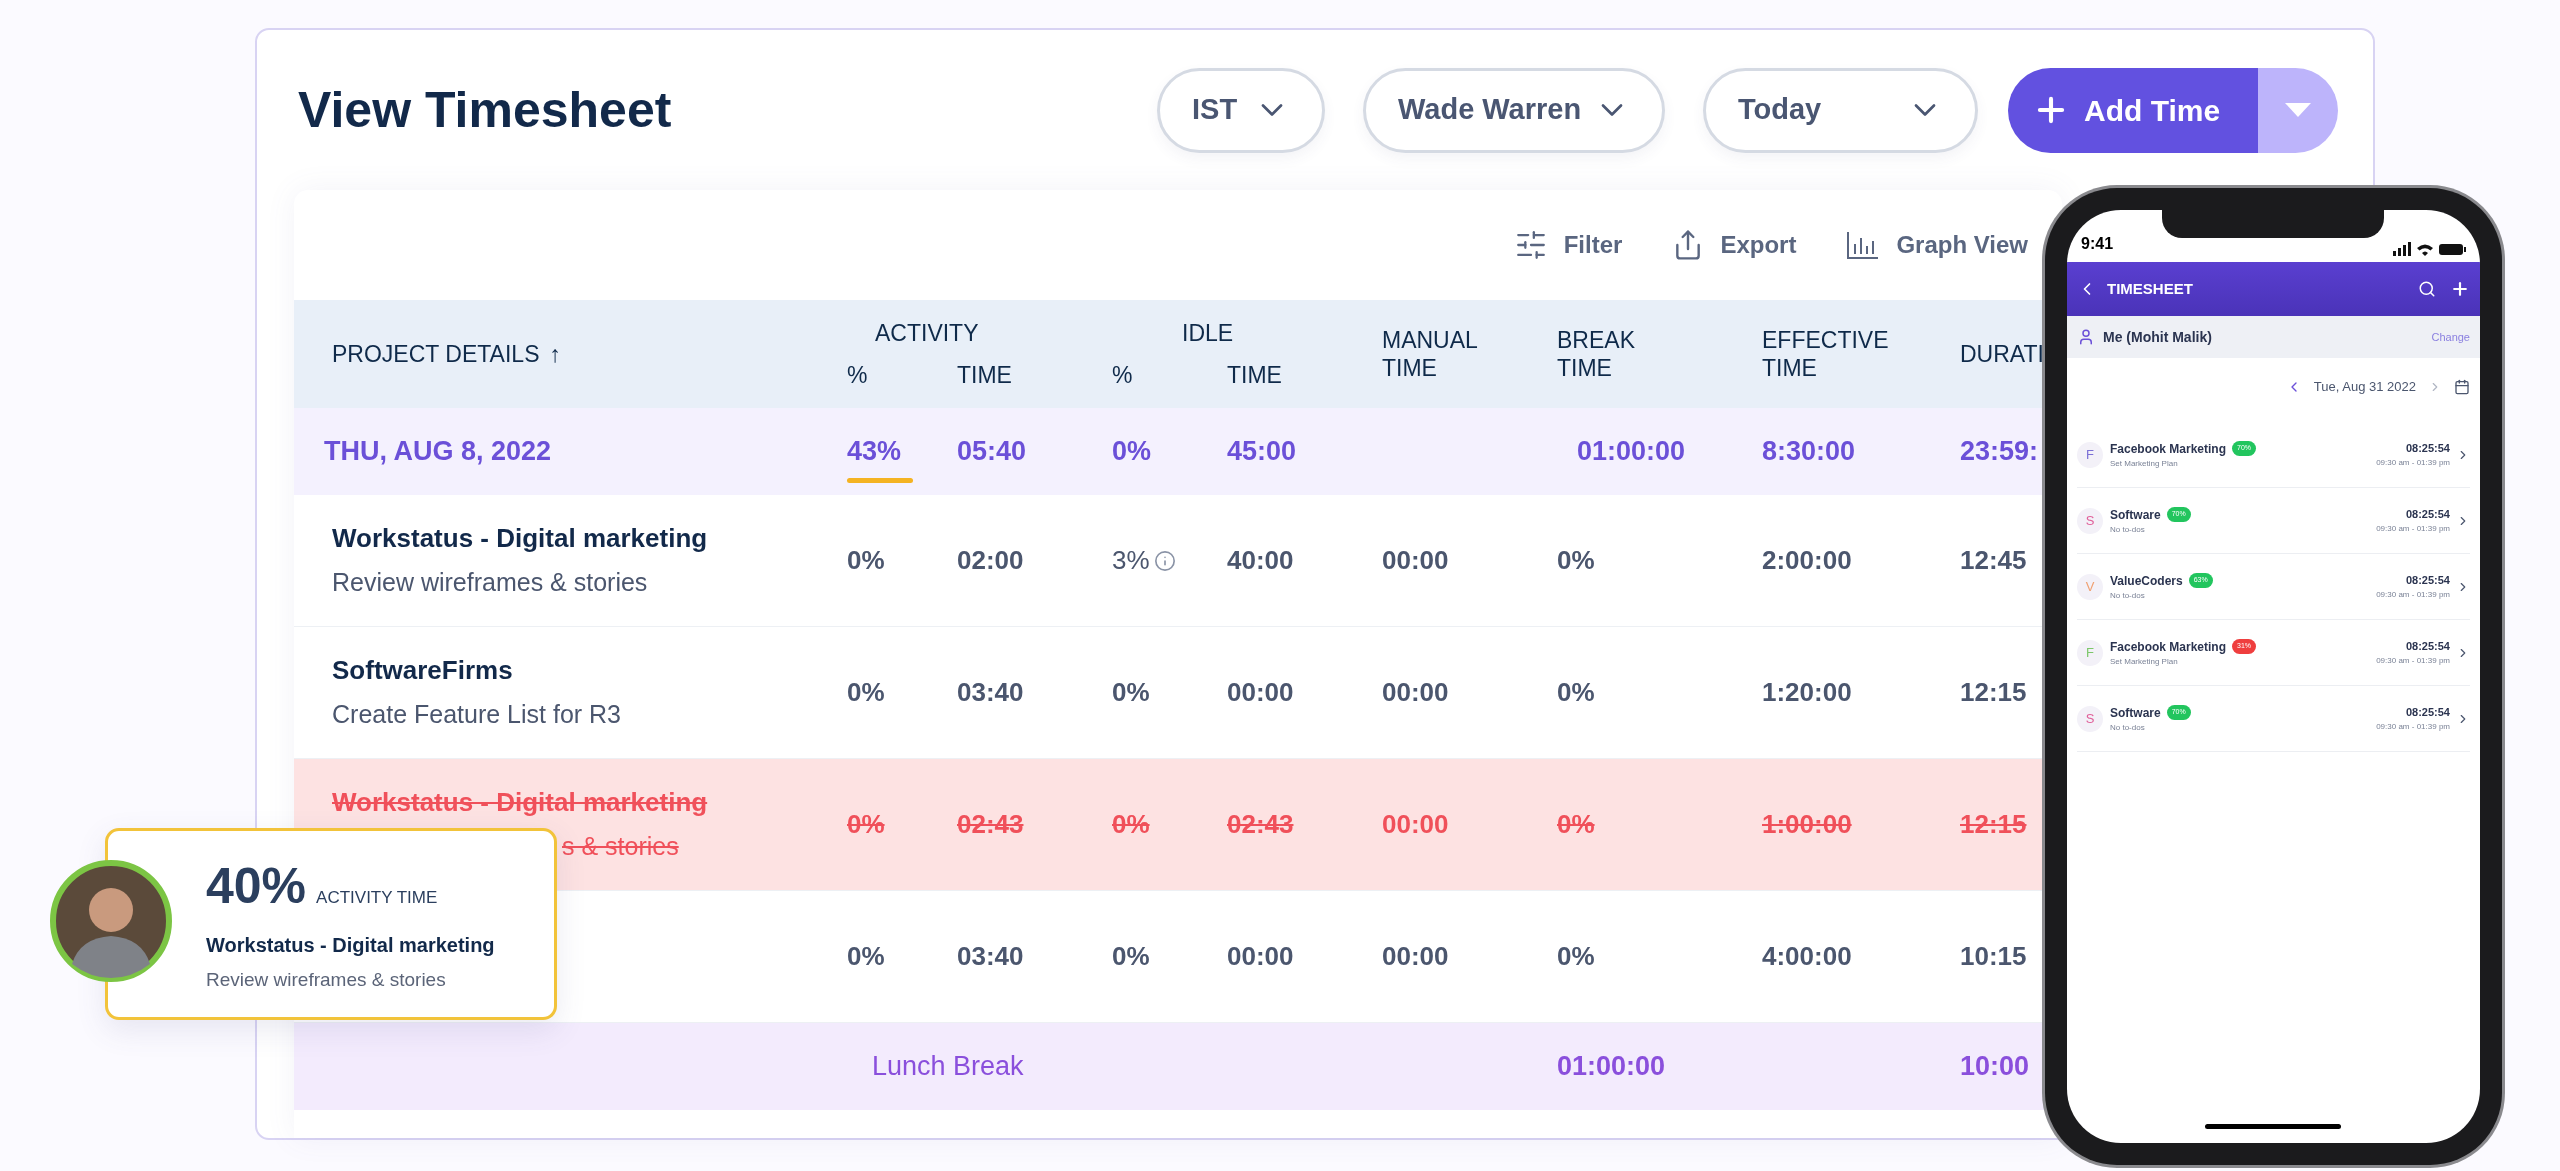 The height and width of the screenshot is (1171, 2560). Describe the element at coordinates (2135, 713) in the screenshot. I see `project-name: Software` at that location.